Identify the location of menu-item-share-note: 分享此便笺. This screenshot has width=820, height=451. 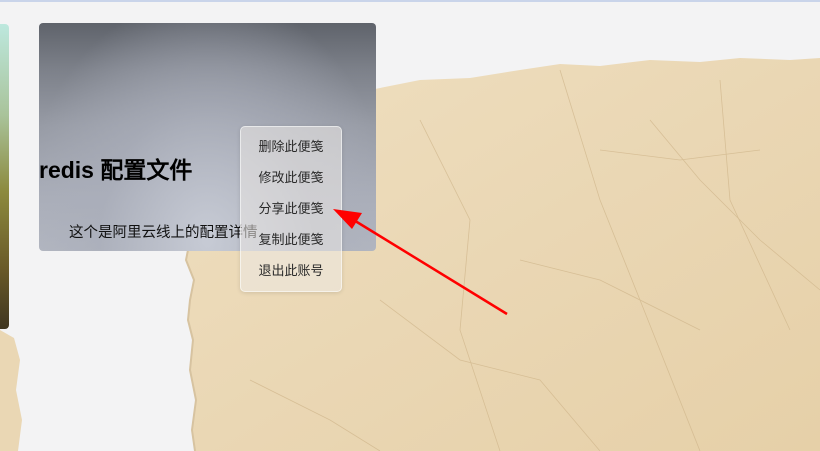
(291, 210).